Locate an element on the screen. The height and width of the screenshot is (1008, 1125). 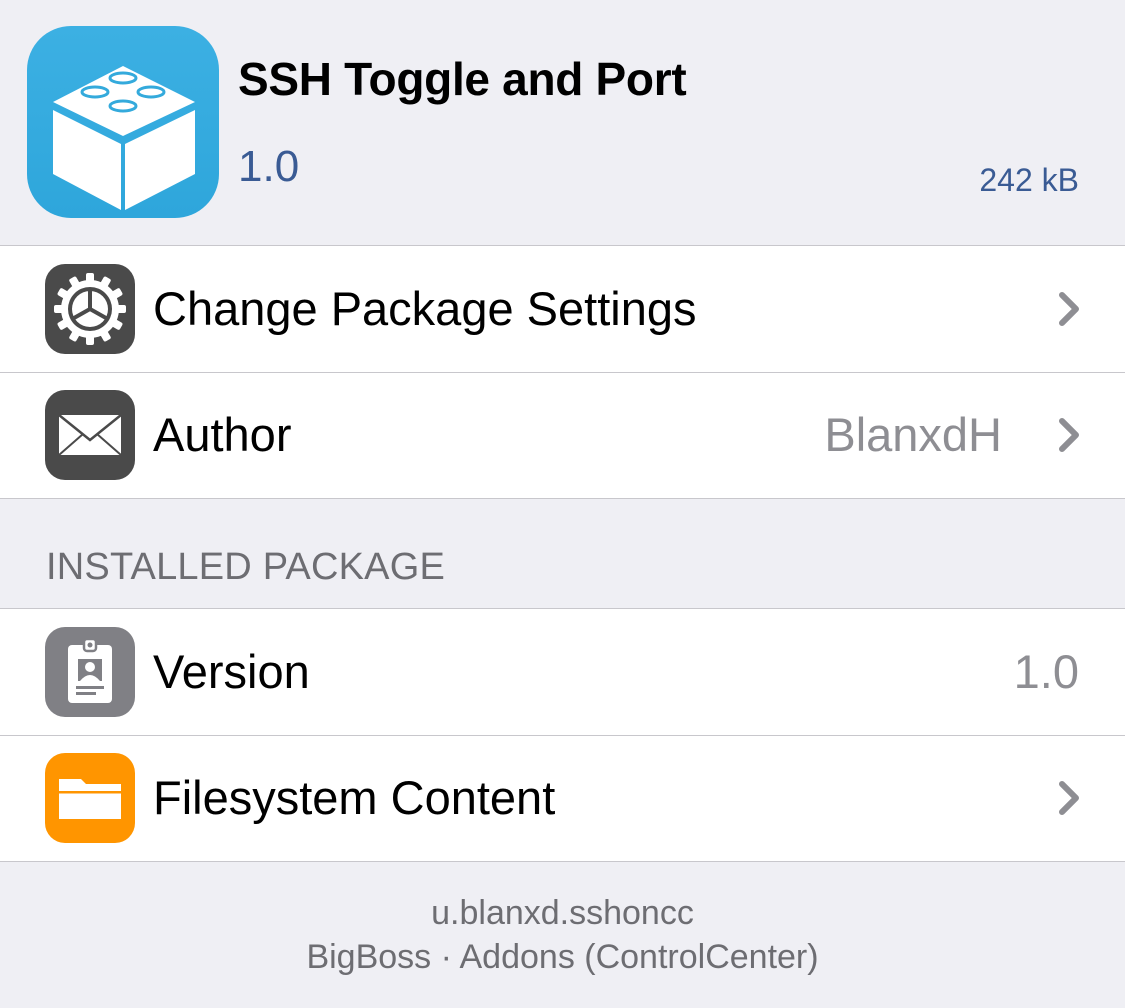
package-box-icon is located at coordinates (123, 122).